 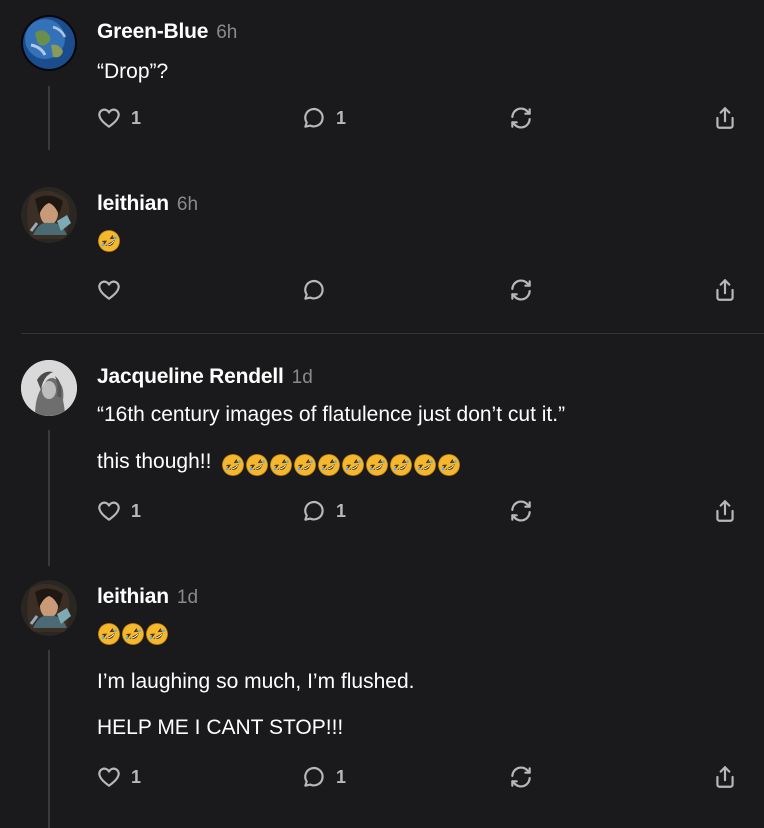 I want to click on comment-text-line: this though!!, so click(x=154, y=461).